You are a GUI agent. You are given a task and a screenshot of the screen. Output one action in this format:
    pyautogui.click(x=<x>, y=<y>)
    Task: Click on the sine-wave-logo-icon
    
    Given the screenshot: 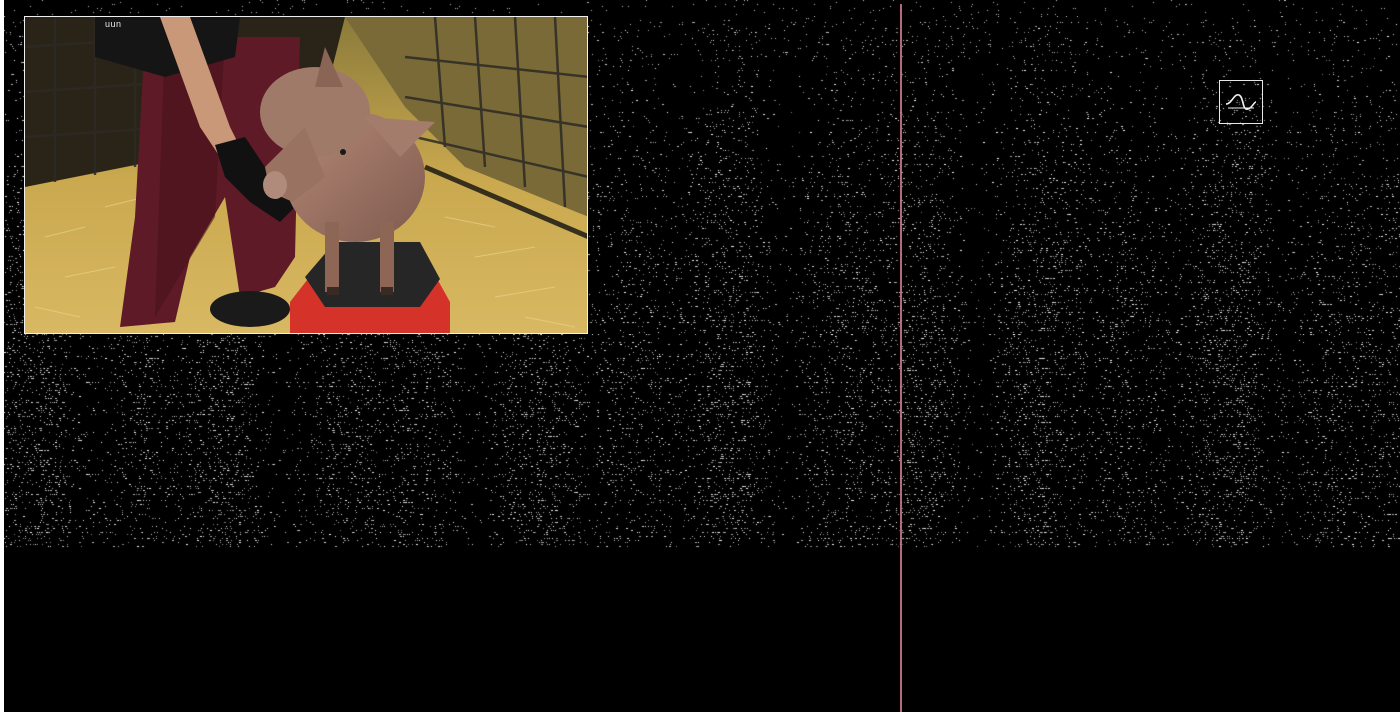 What is the action you would take?
    pyautogui.click(x=1241, y=102)
    